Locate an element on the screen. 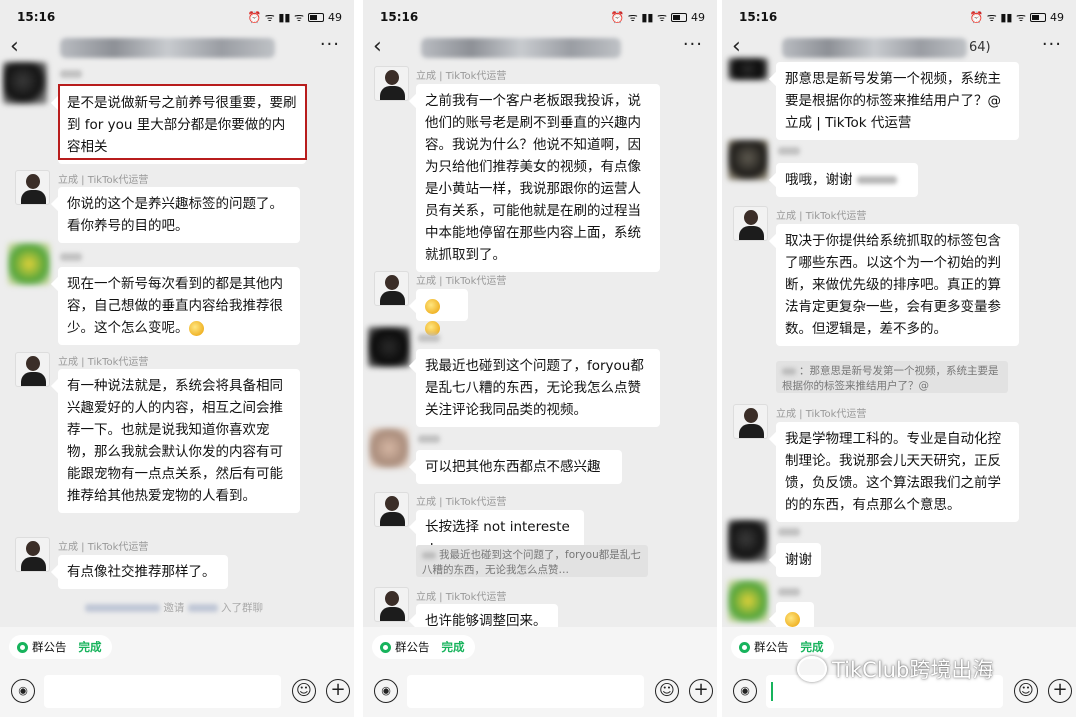  member-count: 64) is located at coordinates (980, 47).